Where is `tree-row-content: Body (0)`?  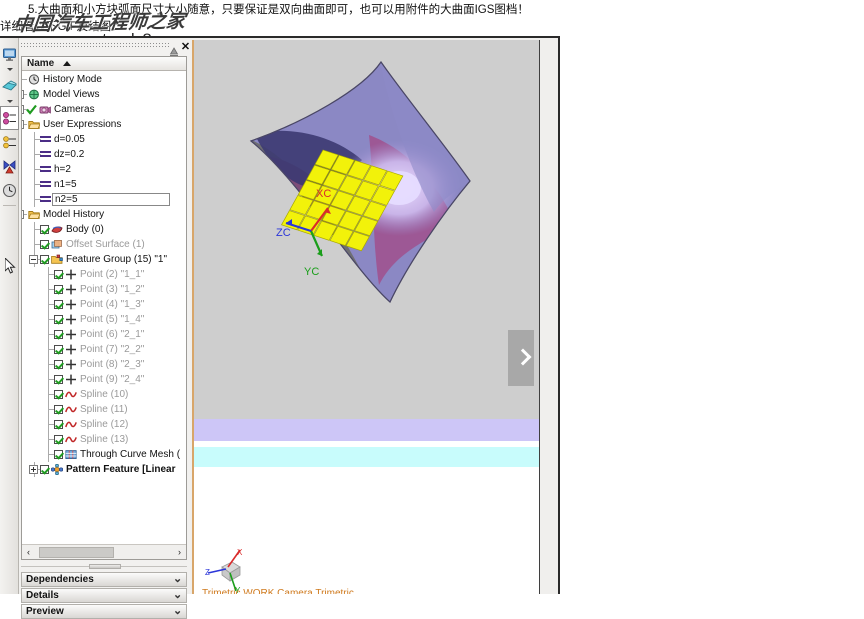
tree-row-content: Body (0) is located at coordinates (72, 229).